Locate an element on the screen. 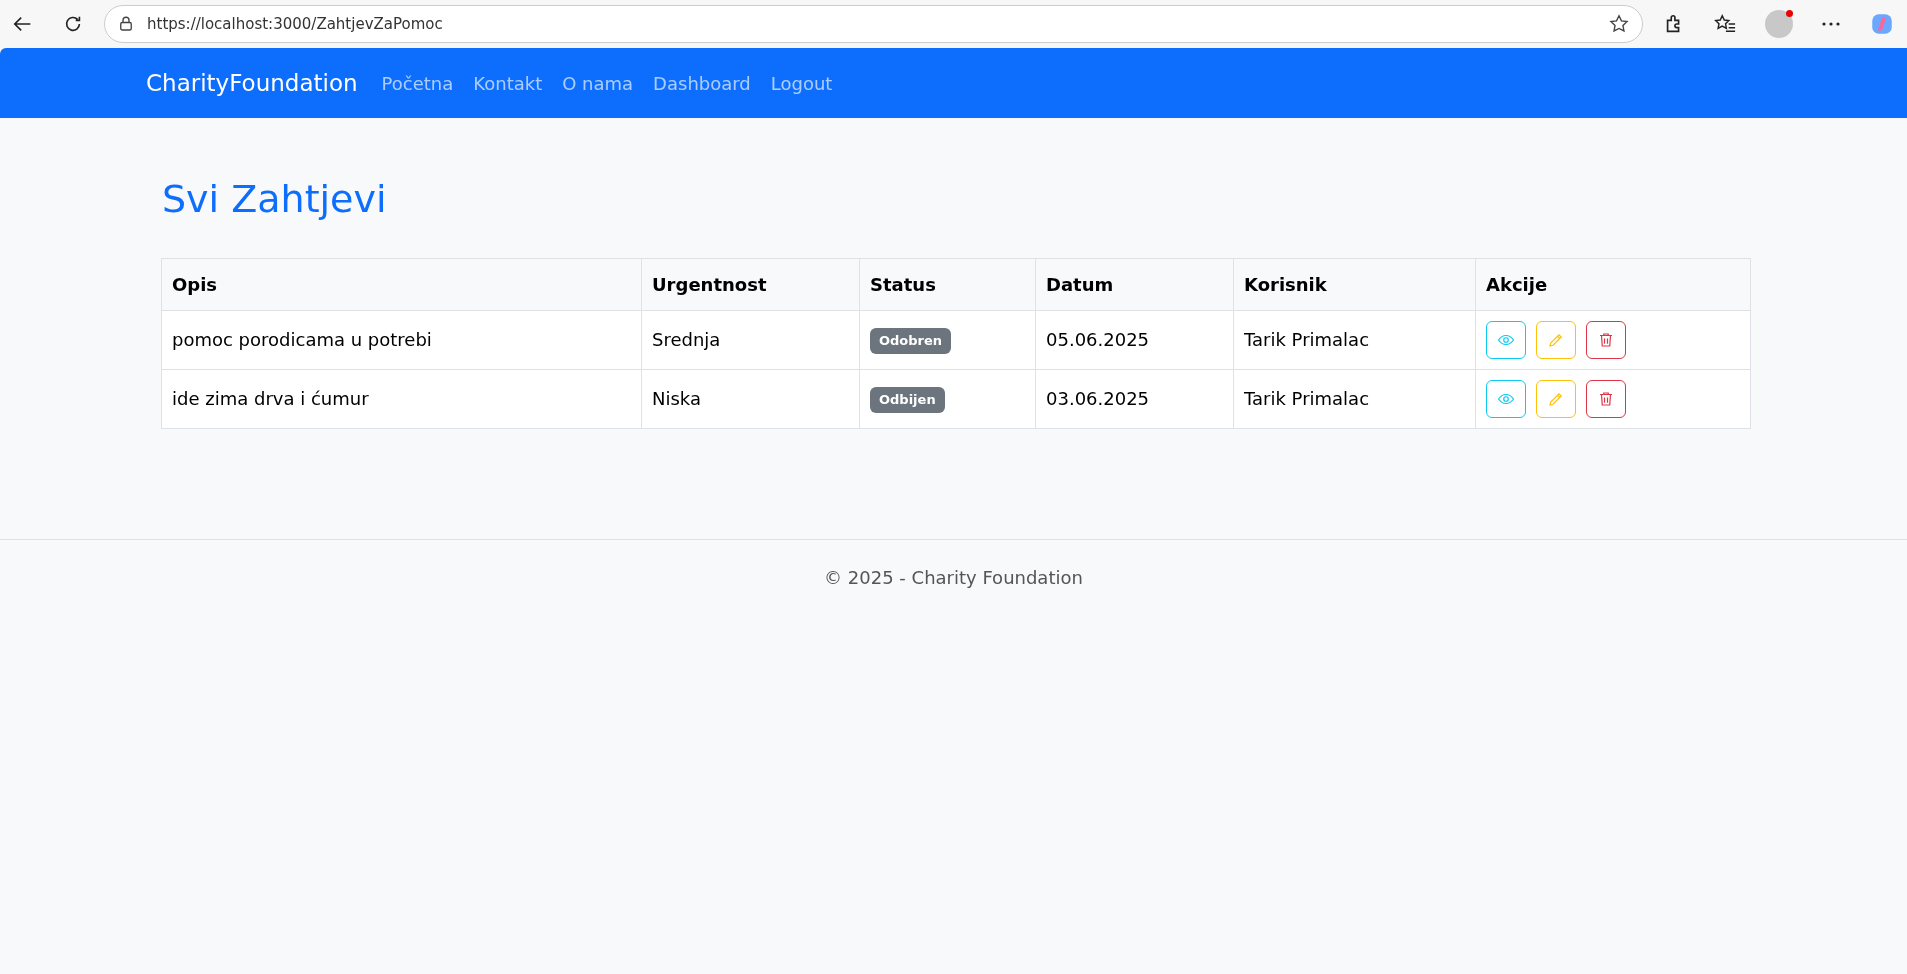  status-badge: Odbijen is located at coordinates (907, 400).